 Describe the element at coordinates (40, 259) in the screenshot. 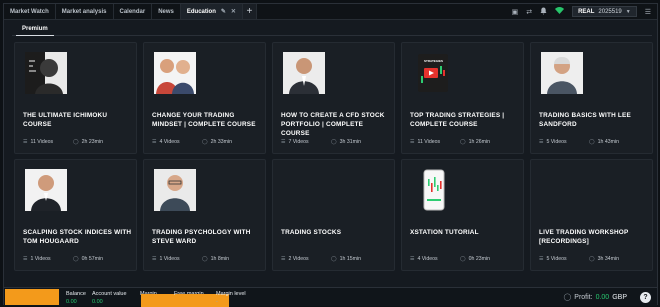

I see `video-count: 1 Videos` at that location.